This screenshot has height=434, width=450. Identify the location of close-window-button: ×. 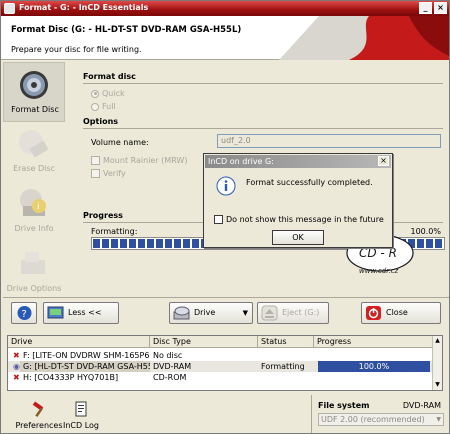
(440, 8).